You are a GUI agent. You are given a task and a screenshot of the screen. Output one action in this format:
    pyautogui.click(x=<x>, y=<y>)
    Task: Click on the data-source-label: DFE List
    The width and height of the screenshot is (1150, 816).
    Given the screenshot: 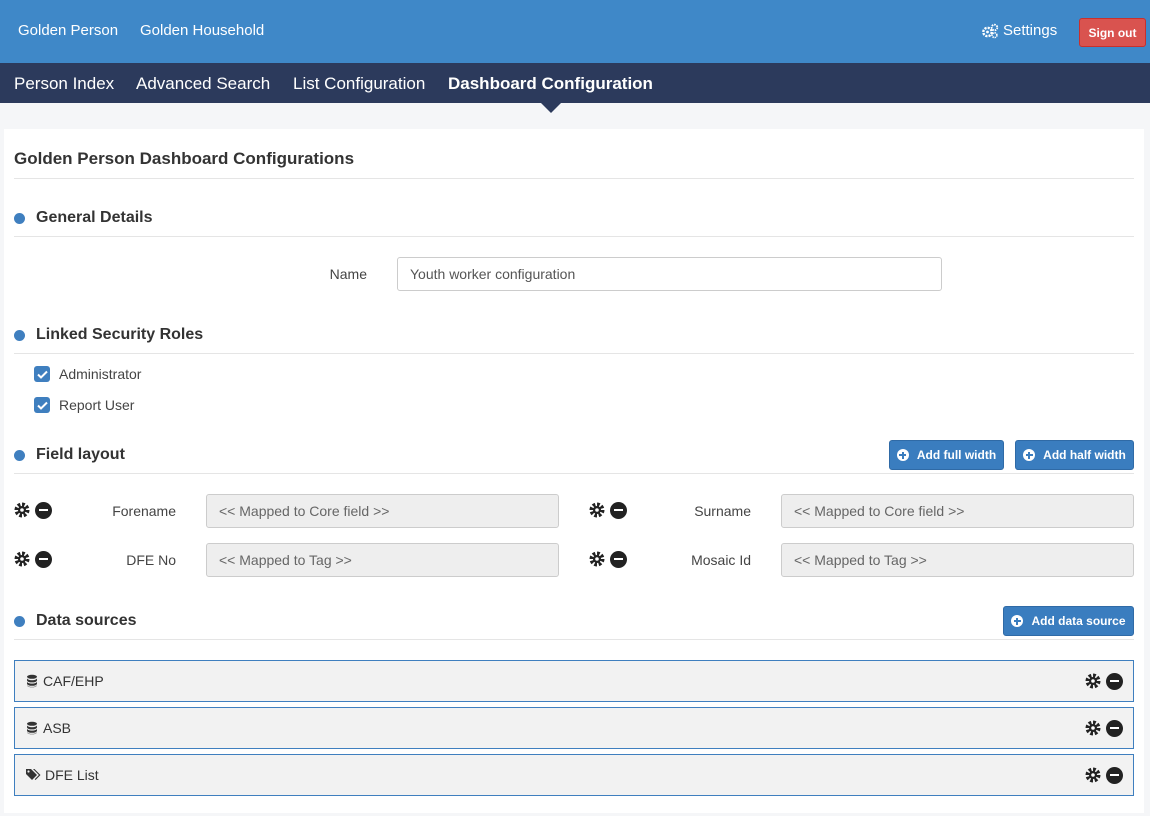 What is the action you would take?
    pyautogui.click(x=72, y=775)
    